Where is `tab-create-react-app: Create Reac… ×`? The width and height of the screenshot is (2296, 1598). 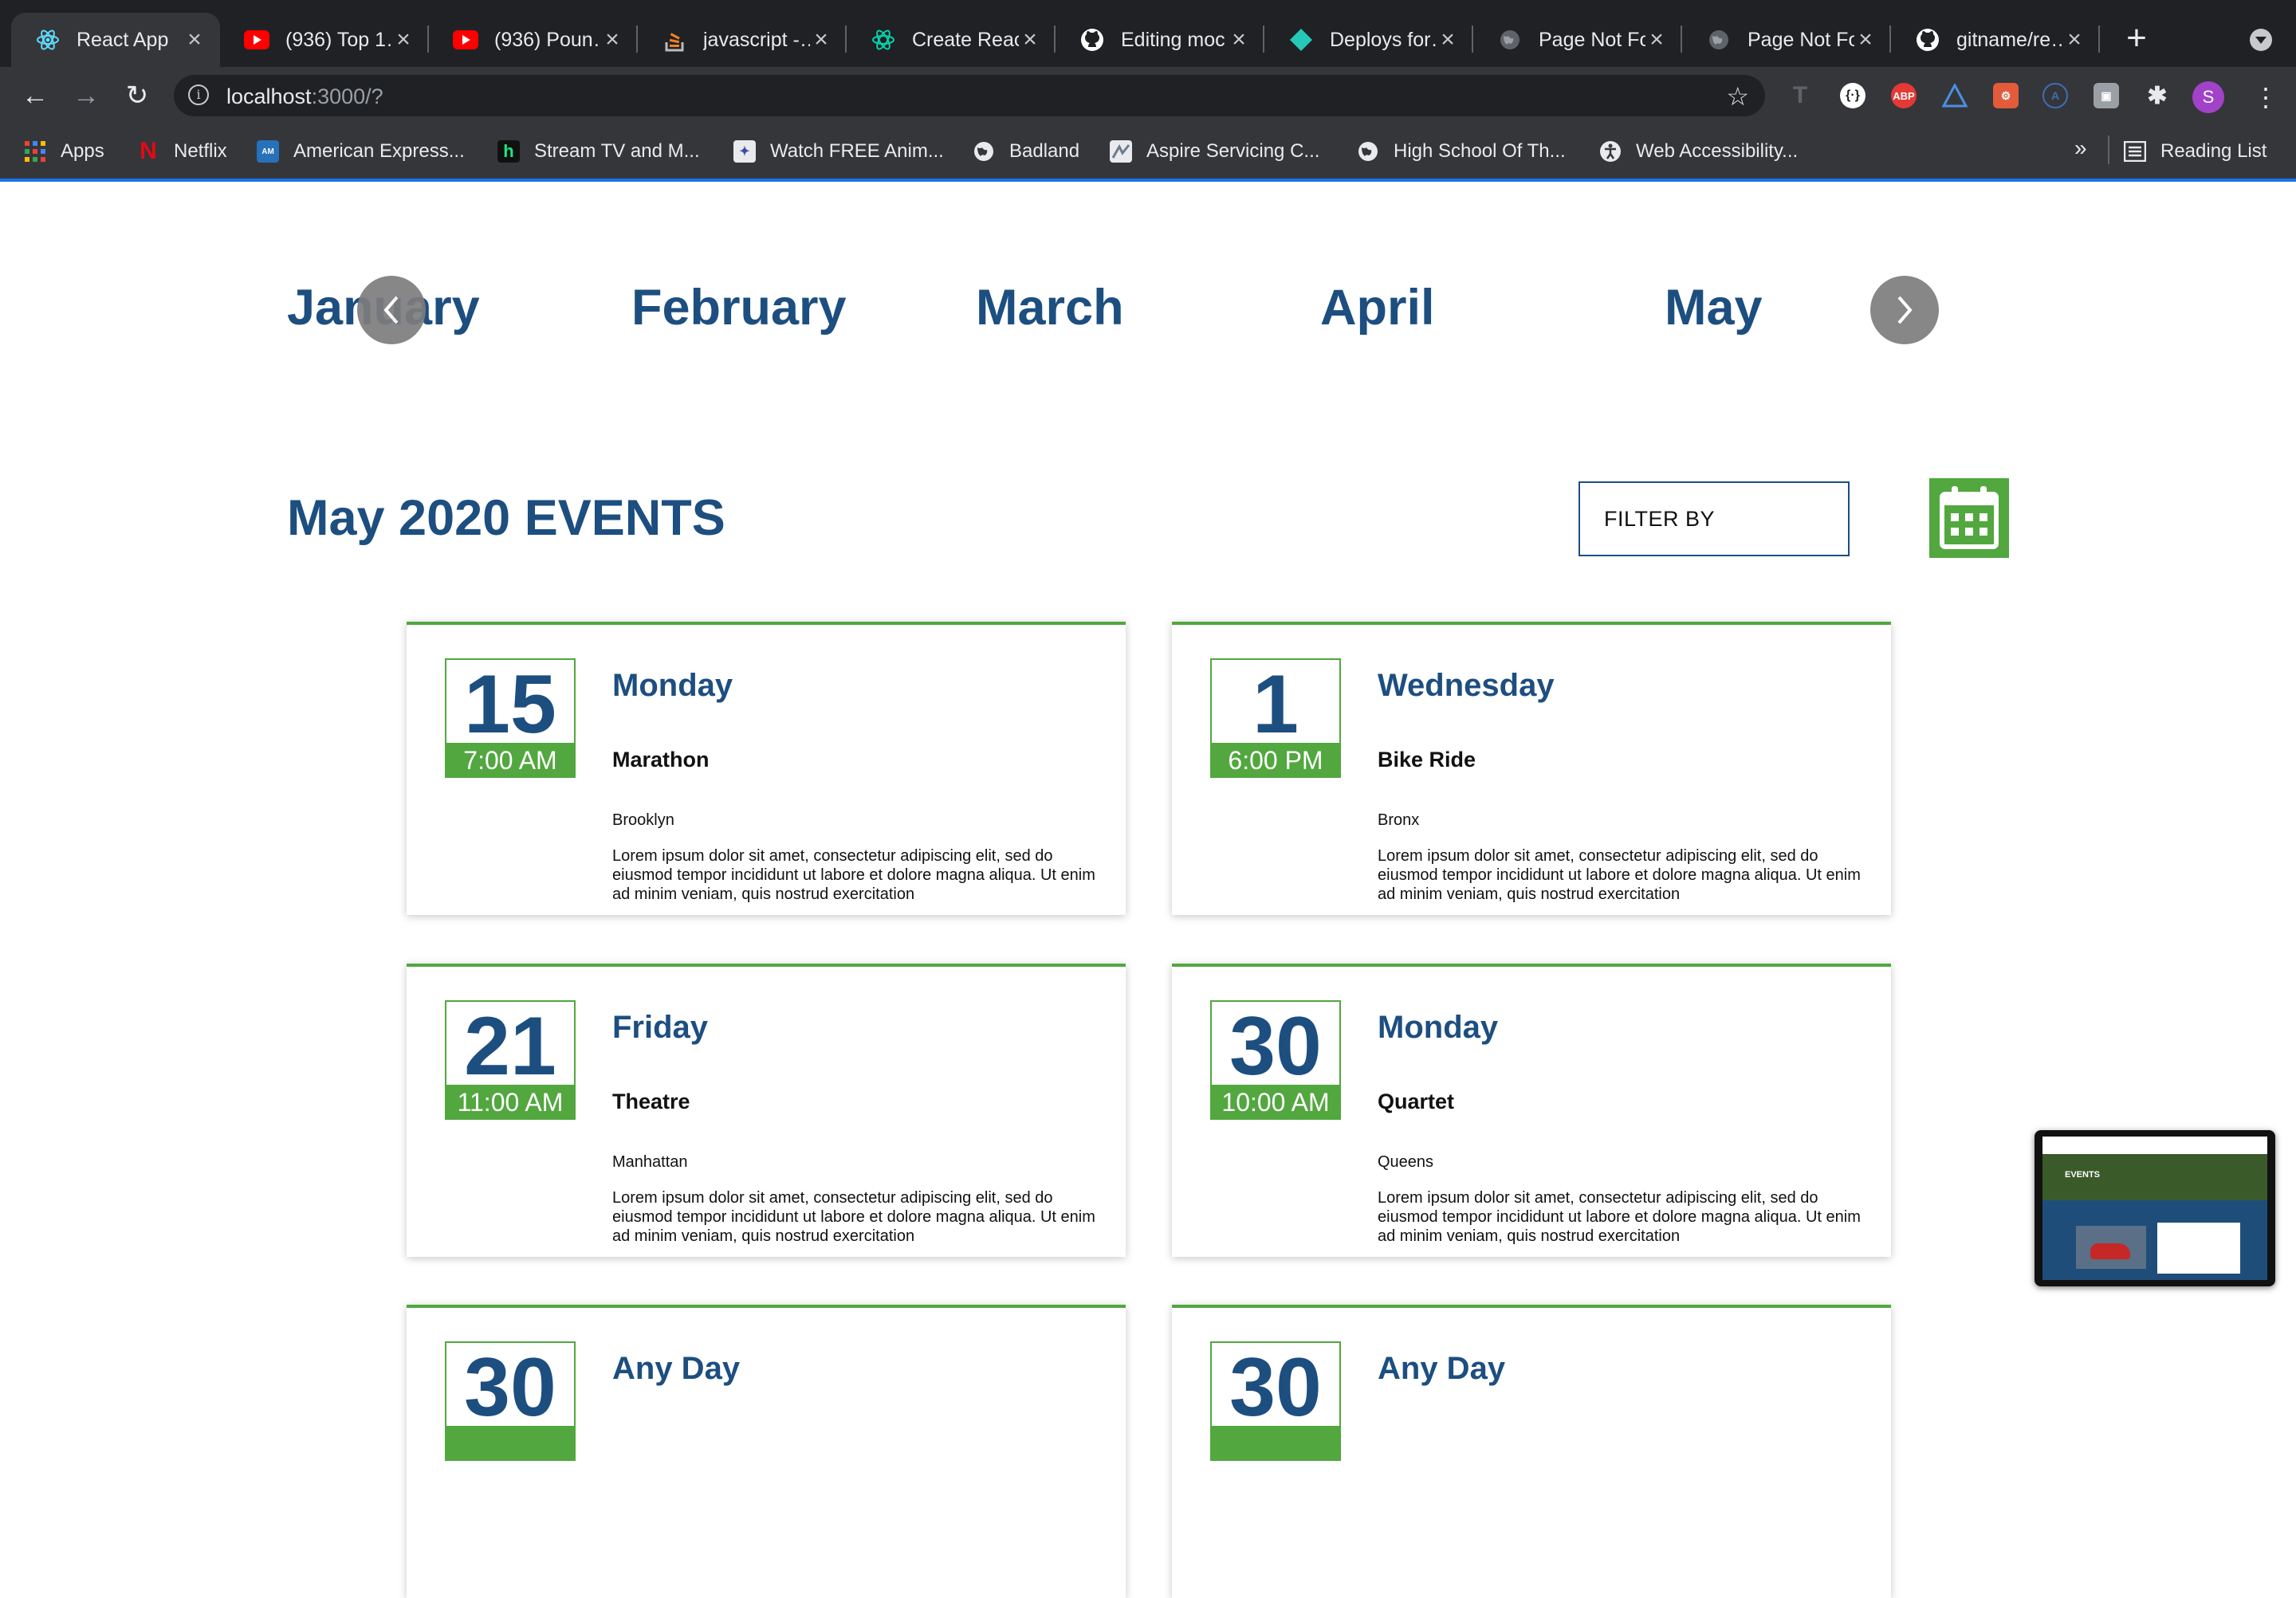
tab-create-react-app: Create Reac… × is located at coordinates (952, 40).